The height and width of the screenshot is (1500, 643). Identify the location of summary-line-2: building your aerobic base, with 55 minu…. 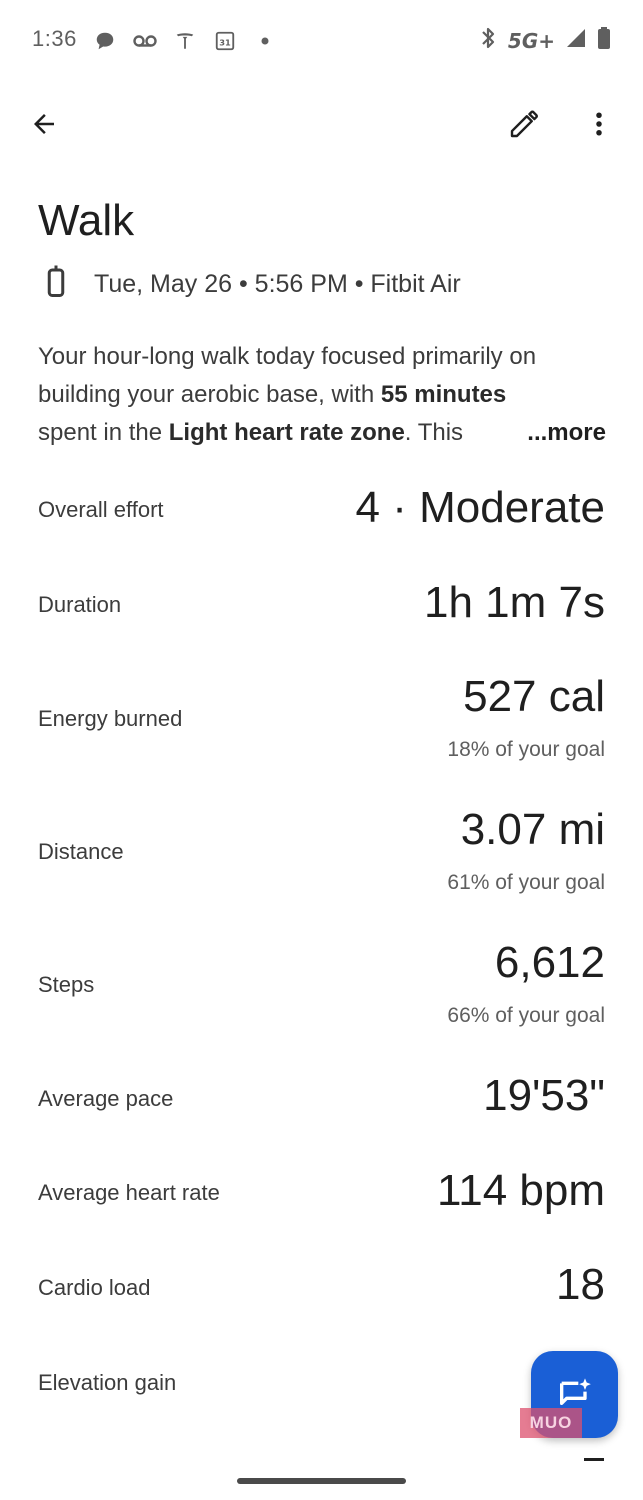
(322, 395).